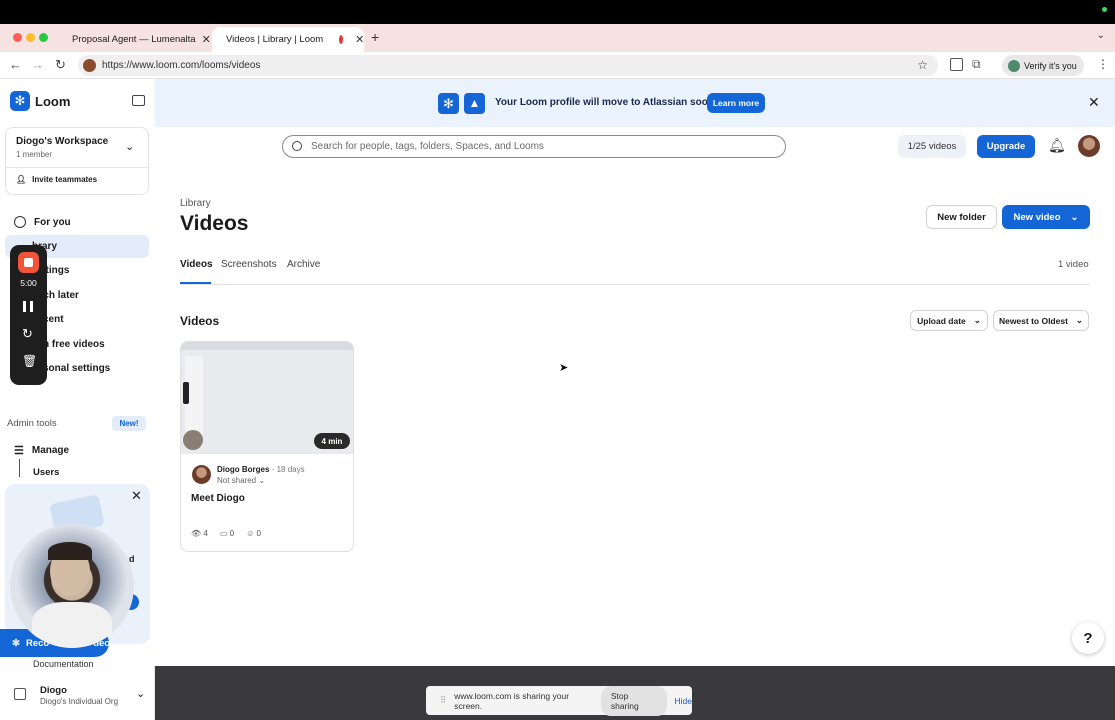  What do you see at coordinates (30, 37) in the screenshot?
I see `minimize-window-button` at bounding box center [30, 37].